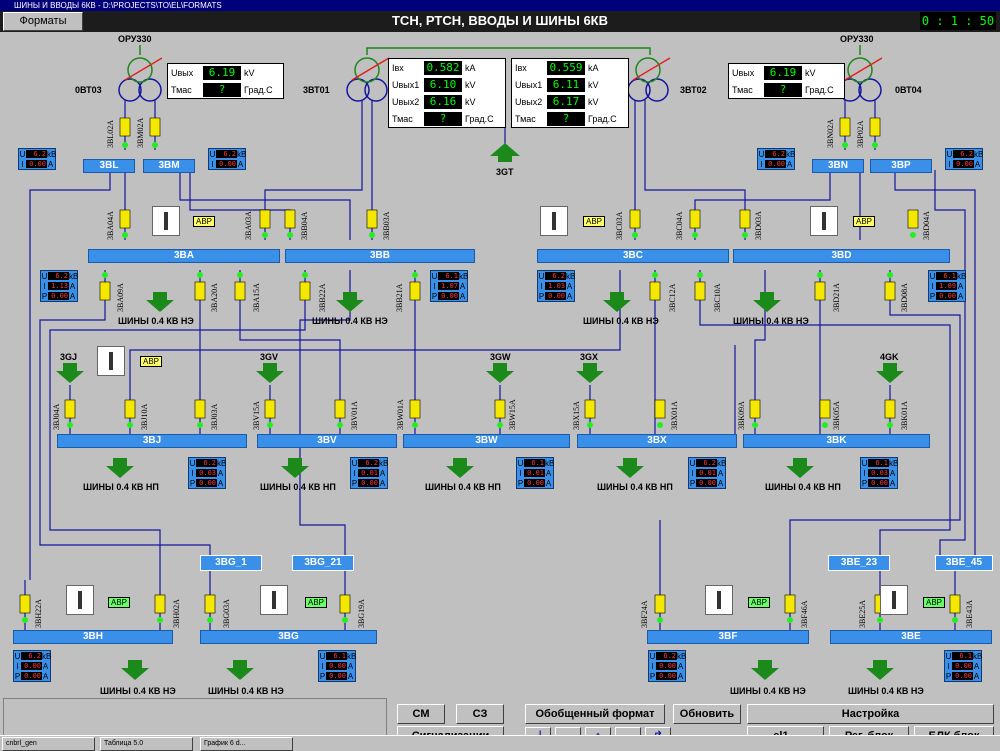 The width and height of the screenshot is (1000, 751). Describe the element at coordinates (184, 256) in the screenshot. I see `bus-3ba: 3BA` at that location.